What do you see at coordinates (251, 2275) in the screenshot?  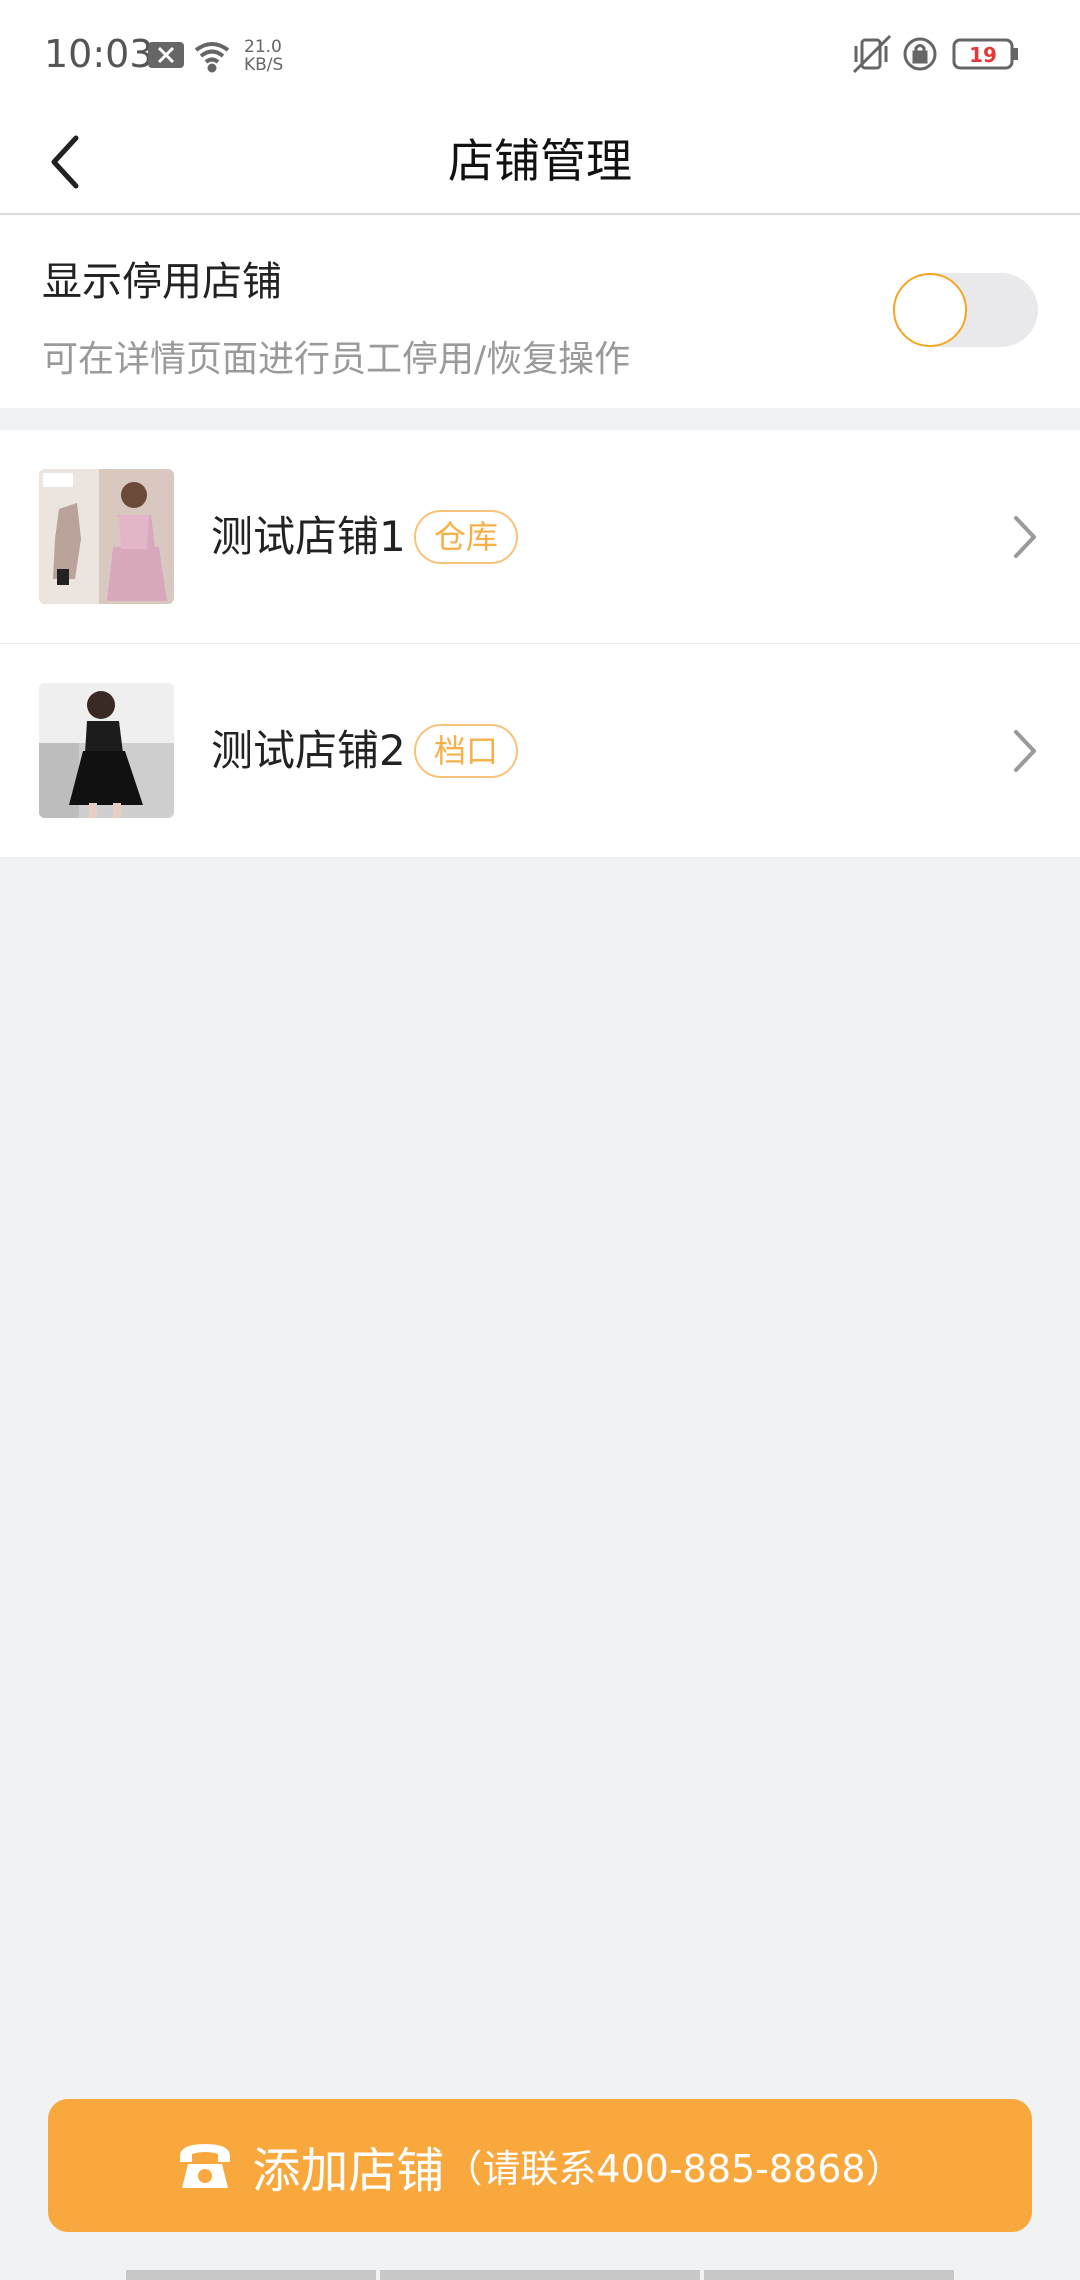 I see `gesture-bar-left` at bounding box center [251, 2275].